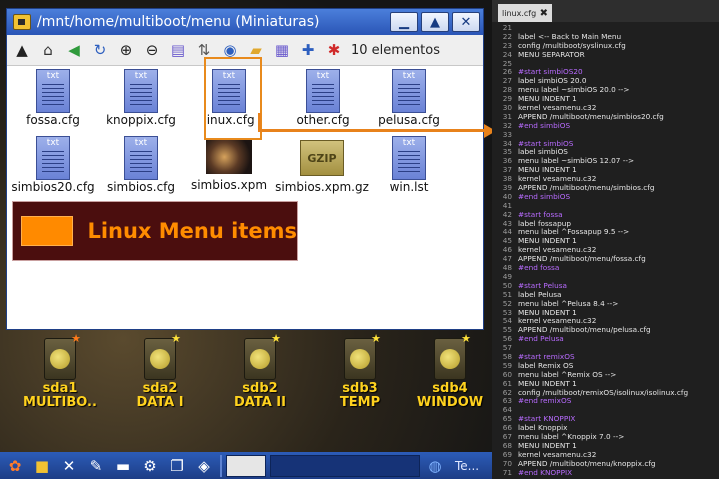  What do you see at coordinates (605, 472) in the screenshot?
I see `code-line: 71 #end KNOPPIX` at bounding box center [605, 472].